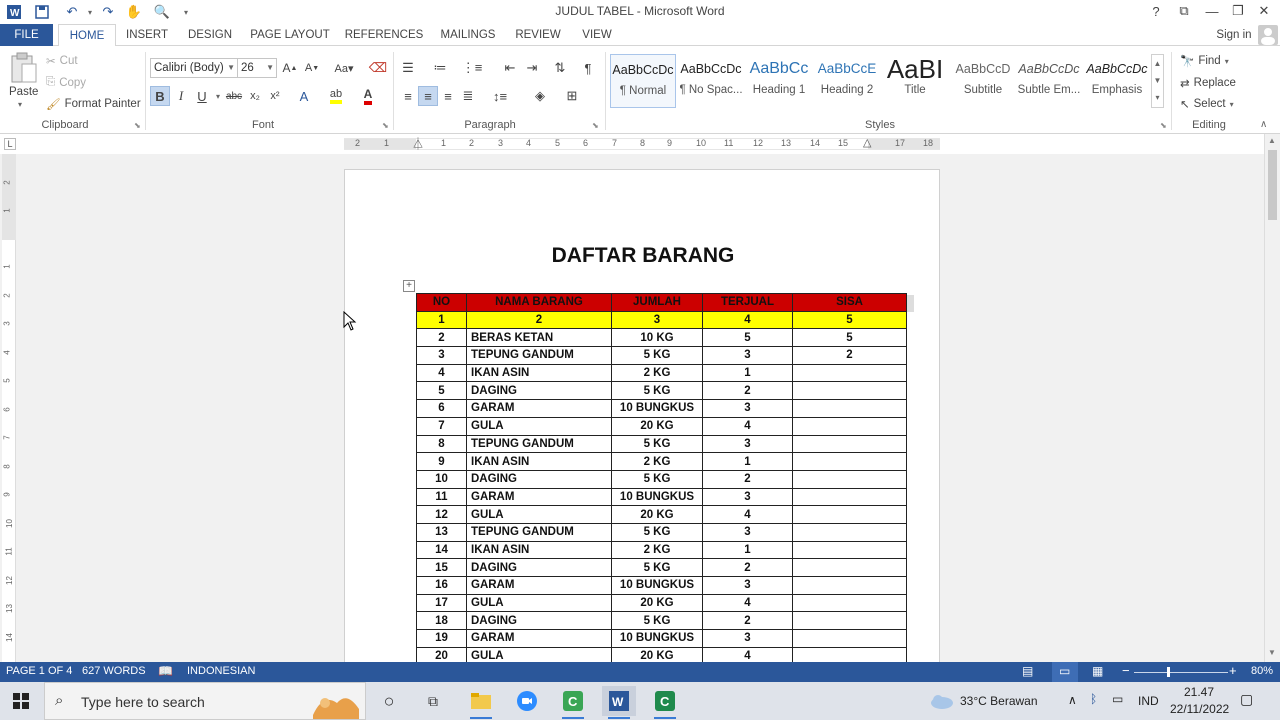 The height and width of the screenshot is (720, 1280). Describe the element at coordinates (312, 68) in the screenshot. I see `shrink-font-icon: A ▼` at that location.